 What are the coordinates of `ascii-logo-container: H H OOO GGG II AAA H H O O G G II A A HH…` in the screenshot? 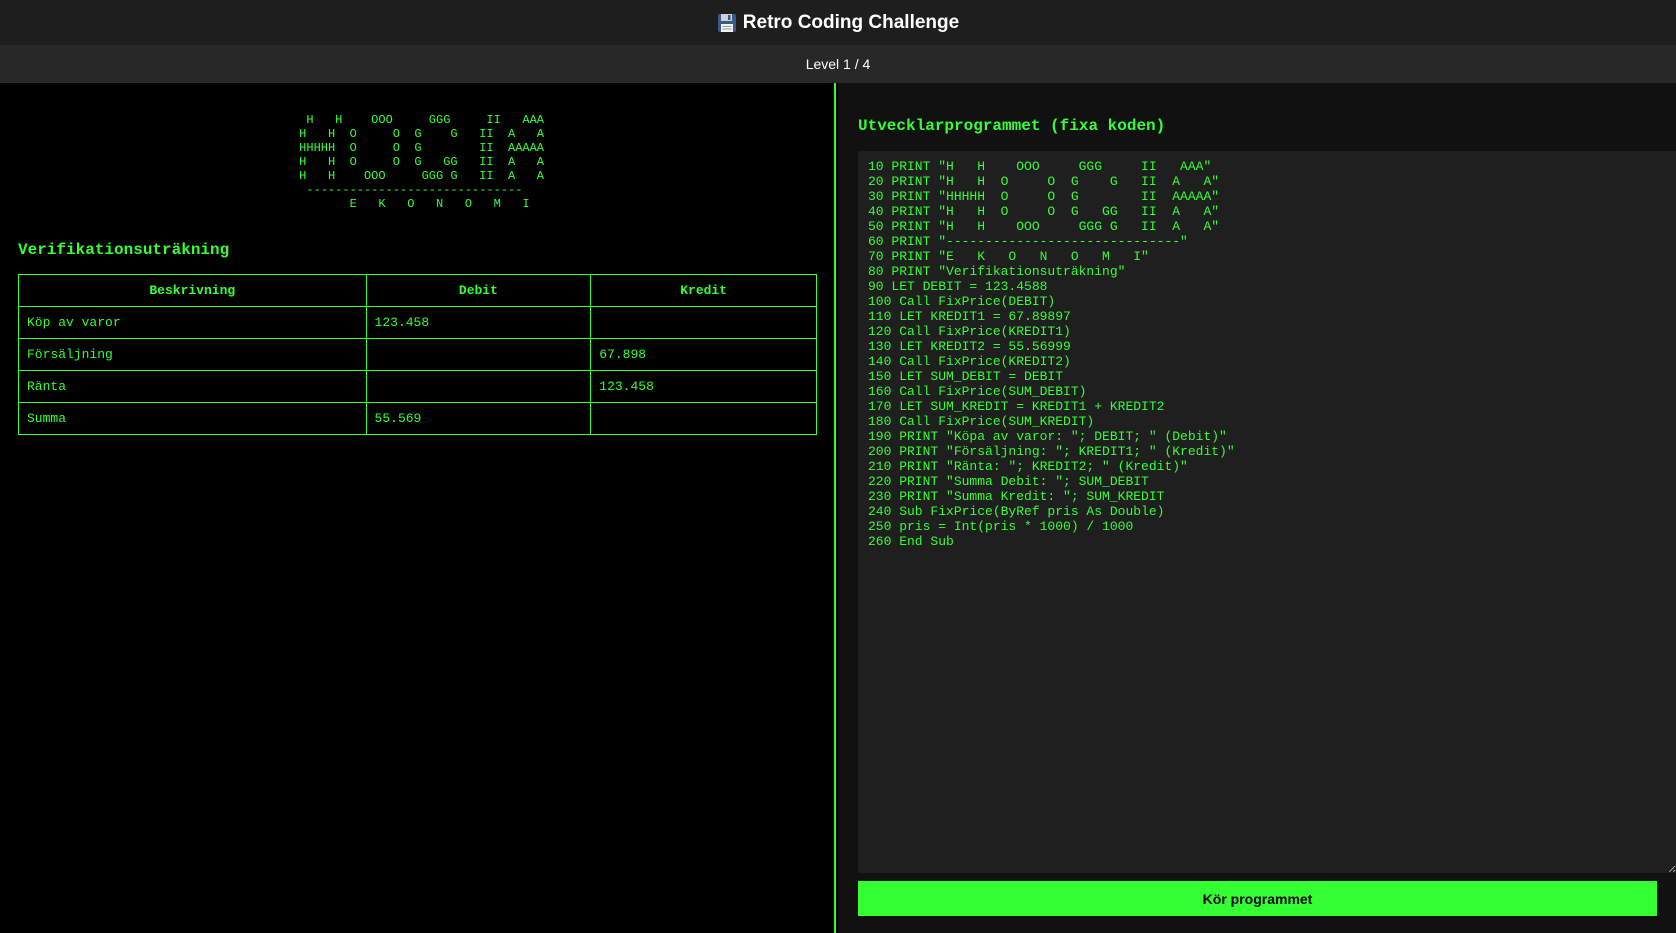 It's located at (418, 162).